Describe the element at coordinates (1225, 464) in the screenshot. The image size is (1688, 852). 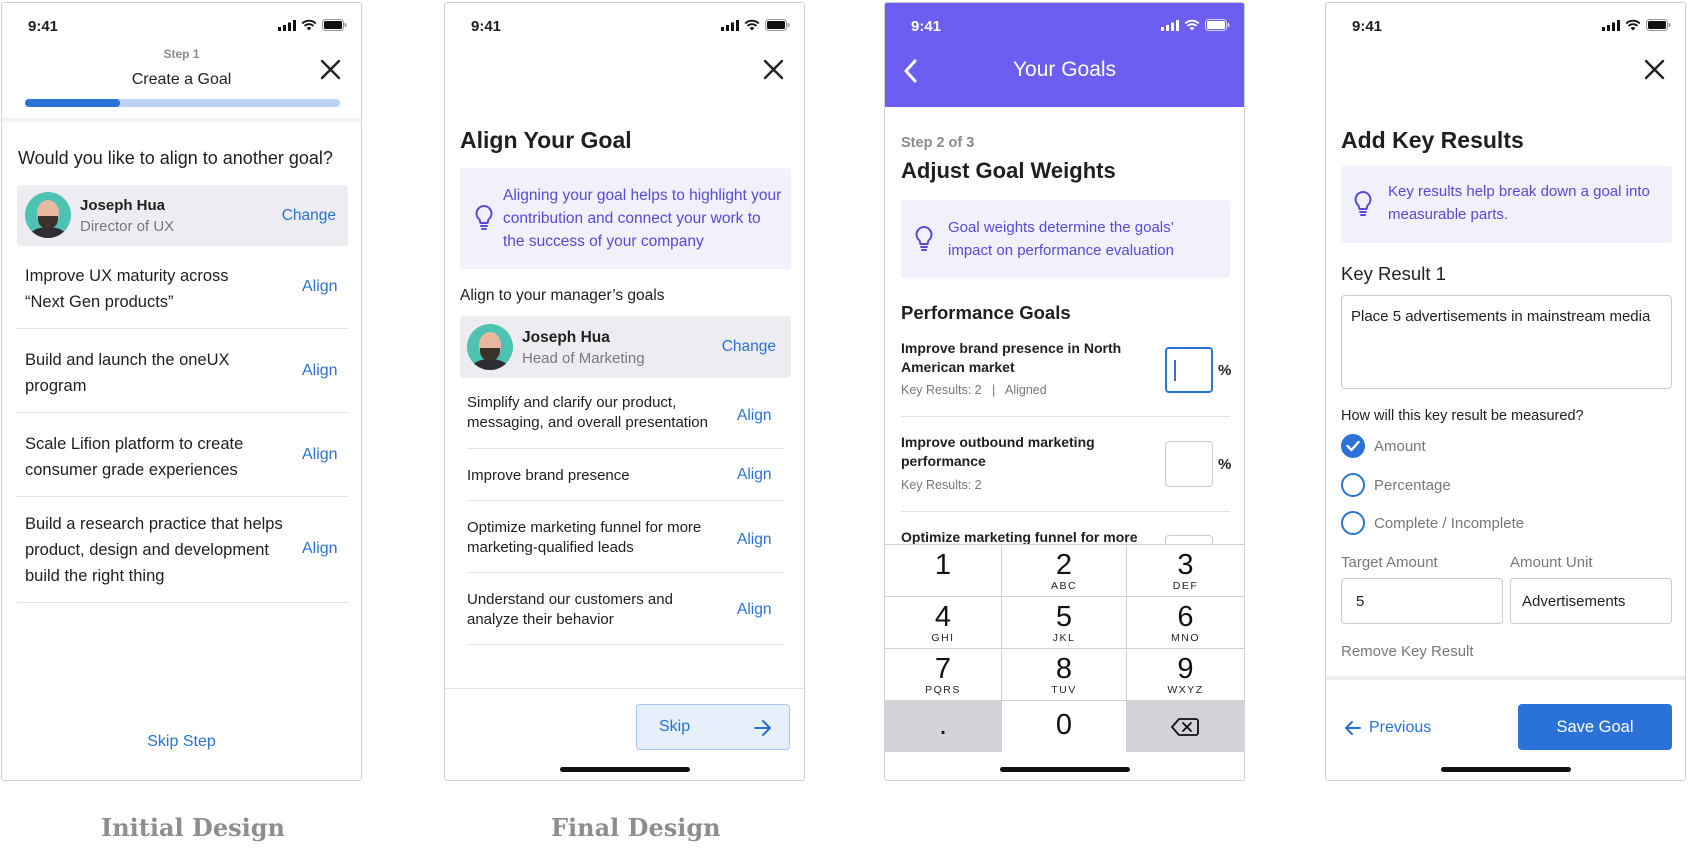
I see `percent-unit: %` at that location.